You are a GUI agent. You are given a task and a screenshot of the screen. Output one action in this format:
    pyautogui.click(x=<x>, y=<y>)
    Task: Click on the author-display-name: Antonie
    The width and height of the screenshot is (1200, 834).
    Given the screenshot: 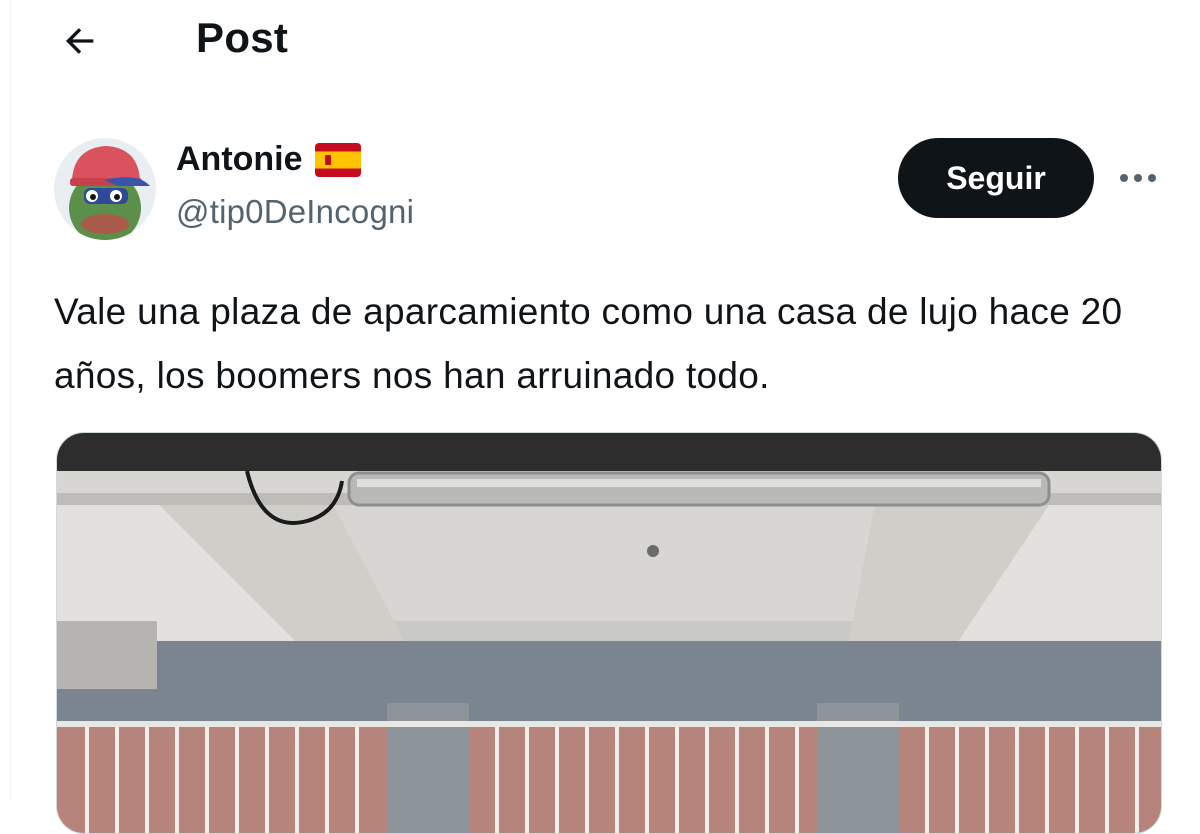 What is the action you would take?
    pyautogui.click(x=239, y=159)
    